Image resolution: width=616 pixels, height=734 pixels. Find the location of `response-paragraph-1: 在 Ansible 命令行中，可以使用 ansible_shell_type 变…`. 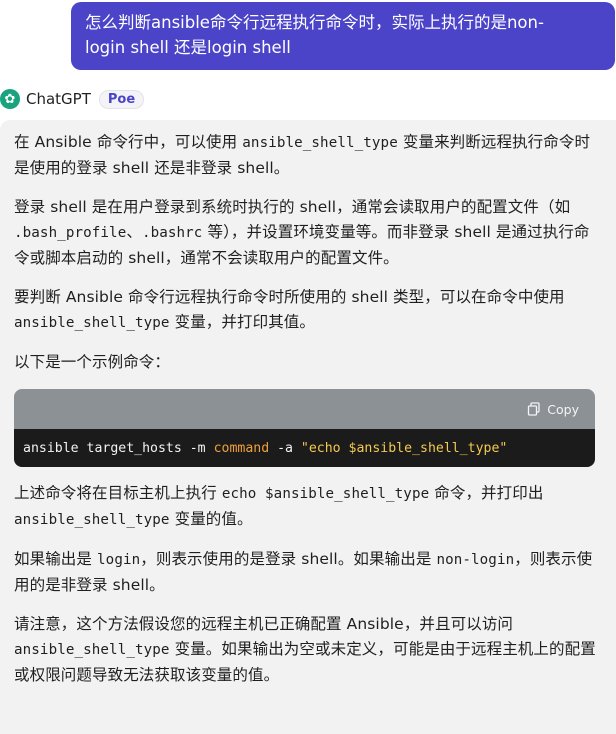

response-paragraph-1: 在 Ansible 命令行中，可以使用 ansible_shell_type 变… is located at coordinates (308, 155).